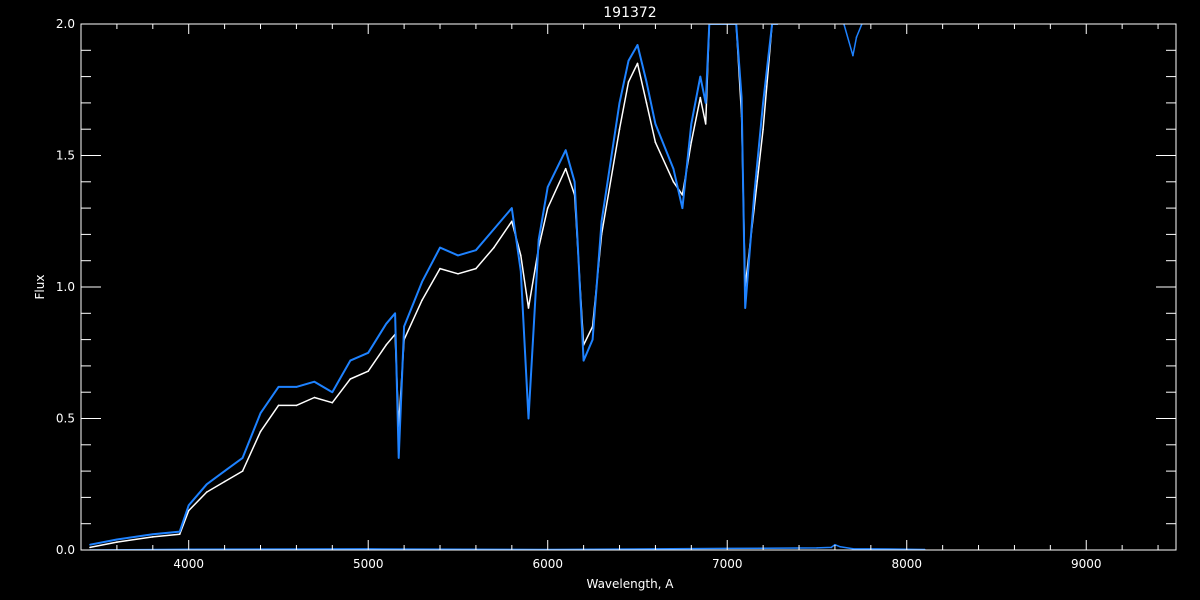 This screenshot has height=600, width=1200. I want to click on x-tick-label: 4000, so click(188, 564).